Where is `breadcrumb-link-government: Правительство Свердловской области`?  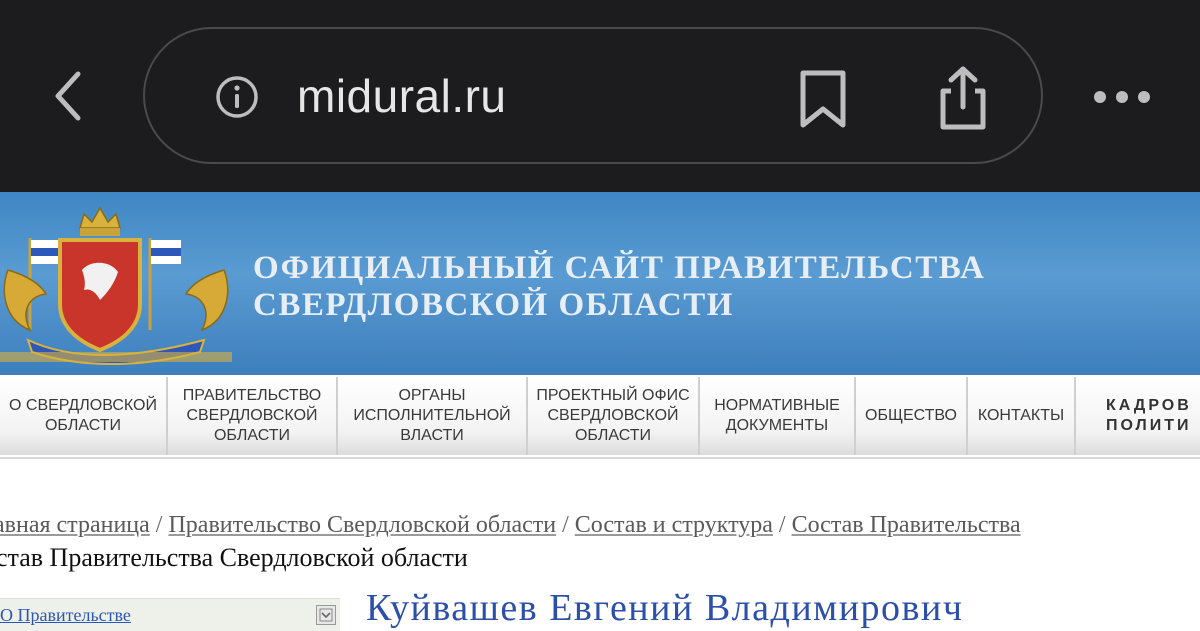
breadcrumb-link-government: Правительство Свердловской области is located at coordinates (362, 525).